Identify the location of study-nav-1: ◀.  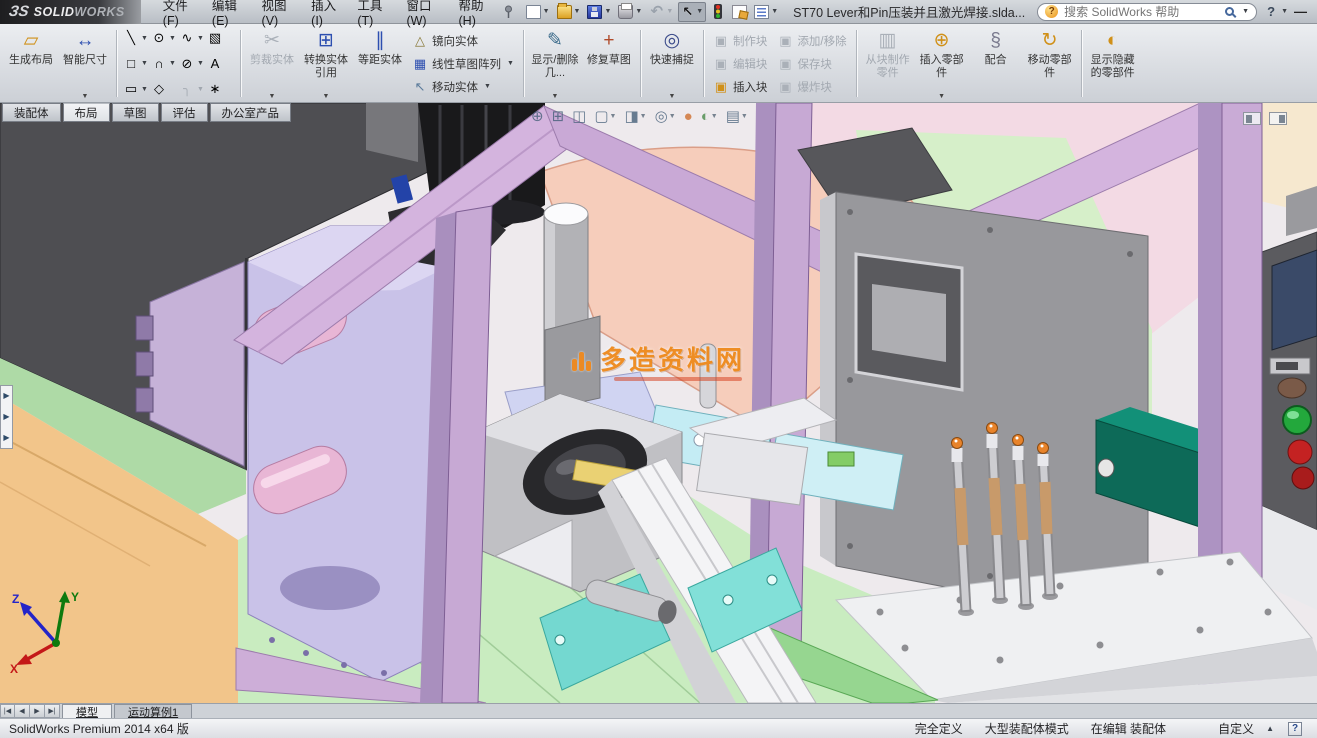
(22, 711).